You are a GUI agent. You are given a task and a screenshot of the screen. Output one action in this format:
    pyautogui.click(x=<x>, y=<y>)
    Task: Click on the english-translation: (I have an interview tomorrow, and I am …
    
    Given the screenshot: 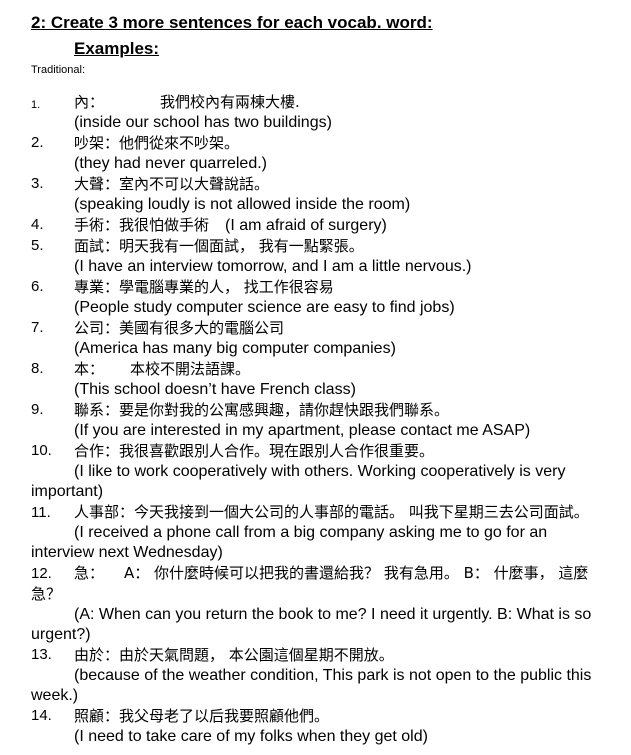 What is the action you would take?
    pyautogui.click(x=273, y=266)
    